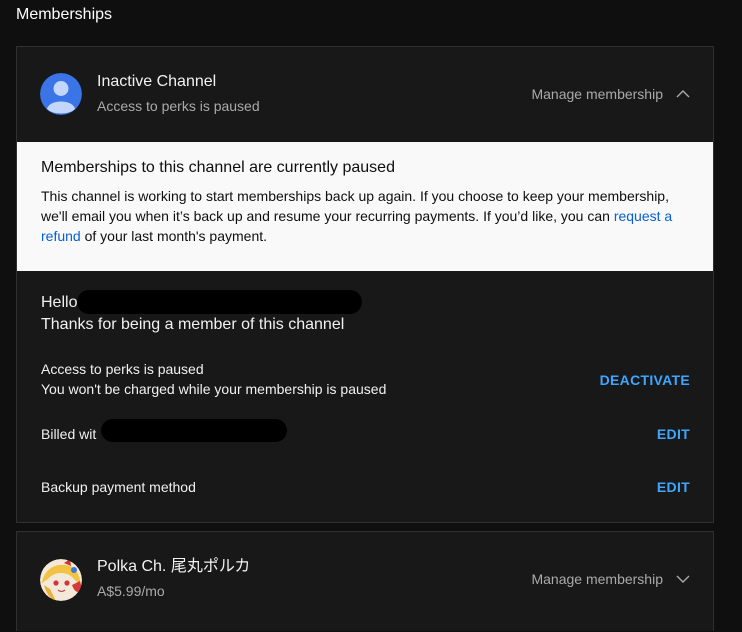 This screenshot has width=742, height=632. Describe the element at coordinates (61, 94) in the screenshot. I see `default-avatar-icon` at that location.